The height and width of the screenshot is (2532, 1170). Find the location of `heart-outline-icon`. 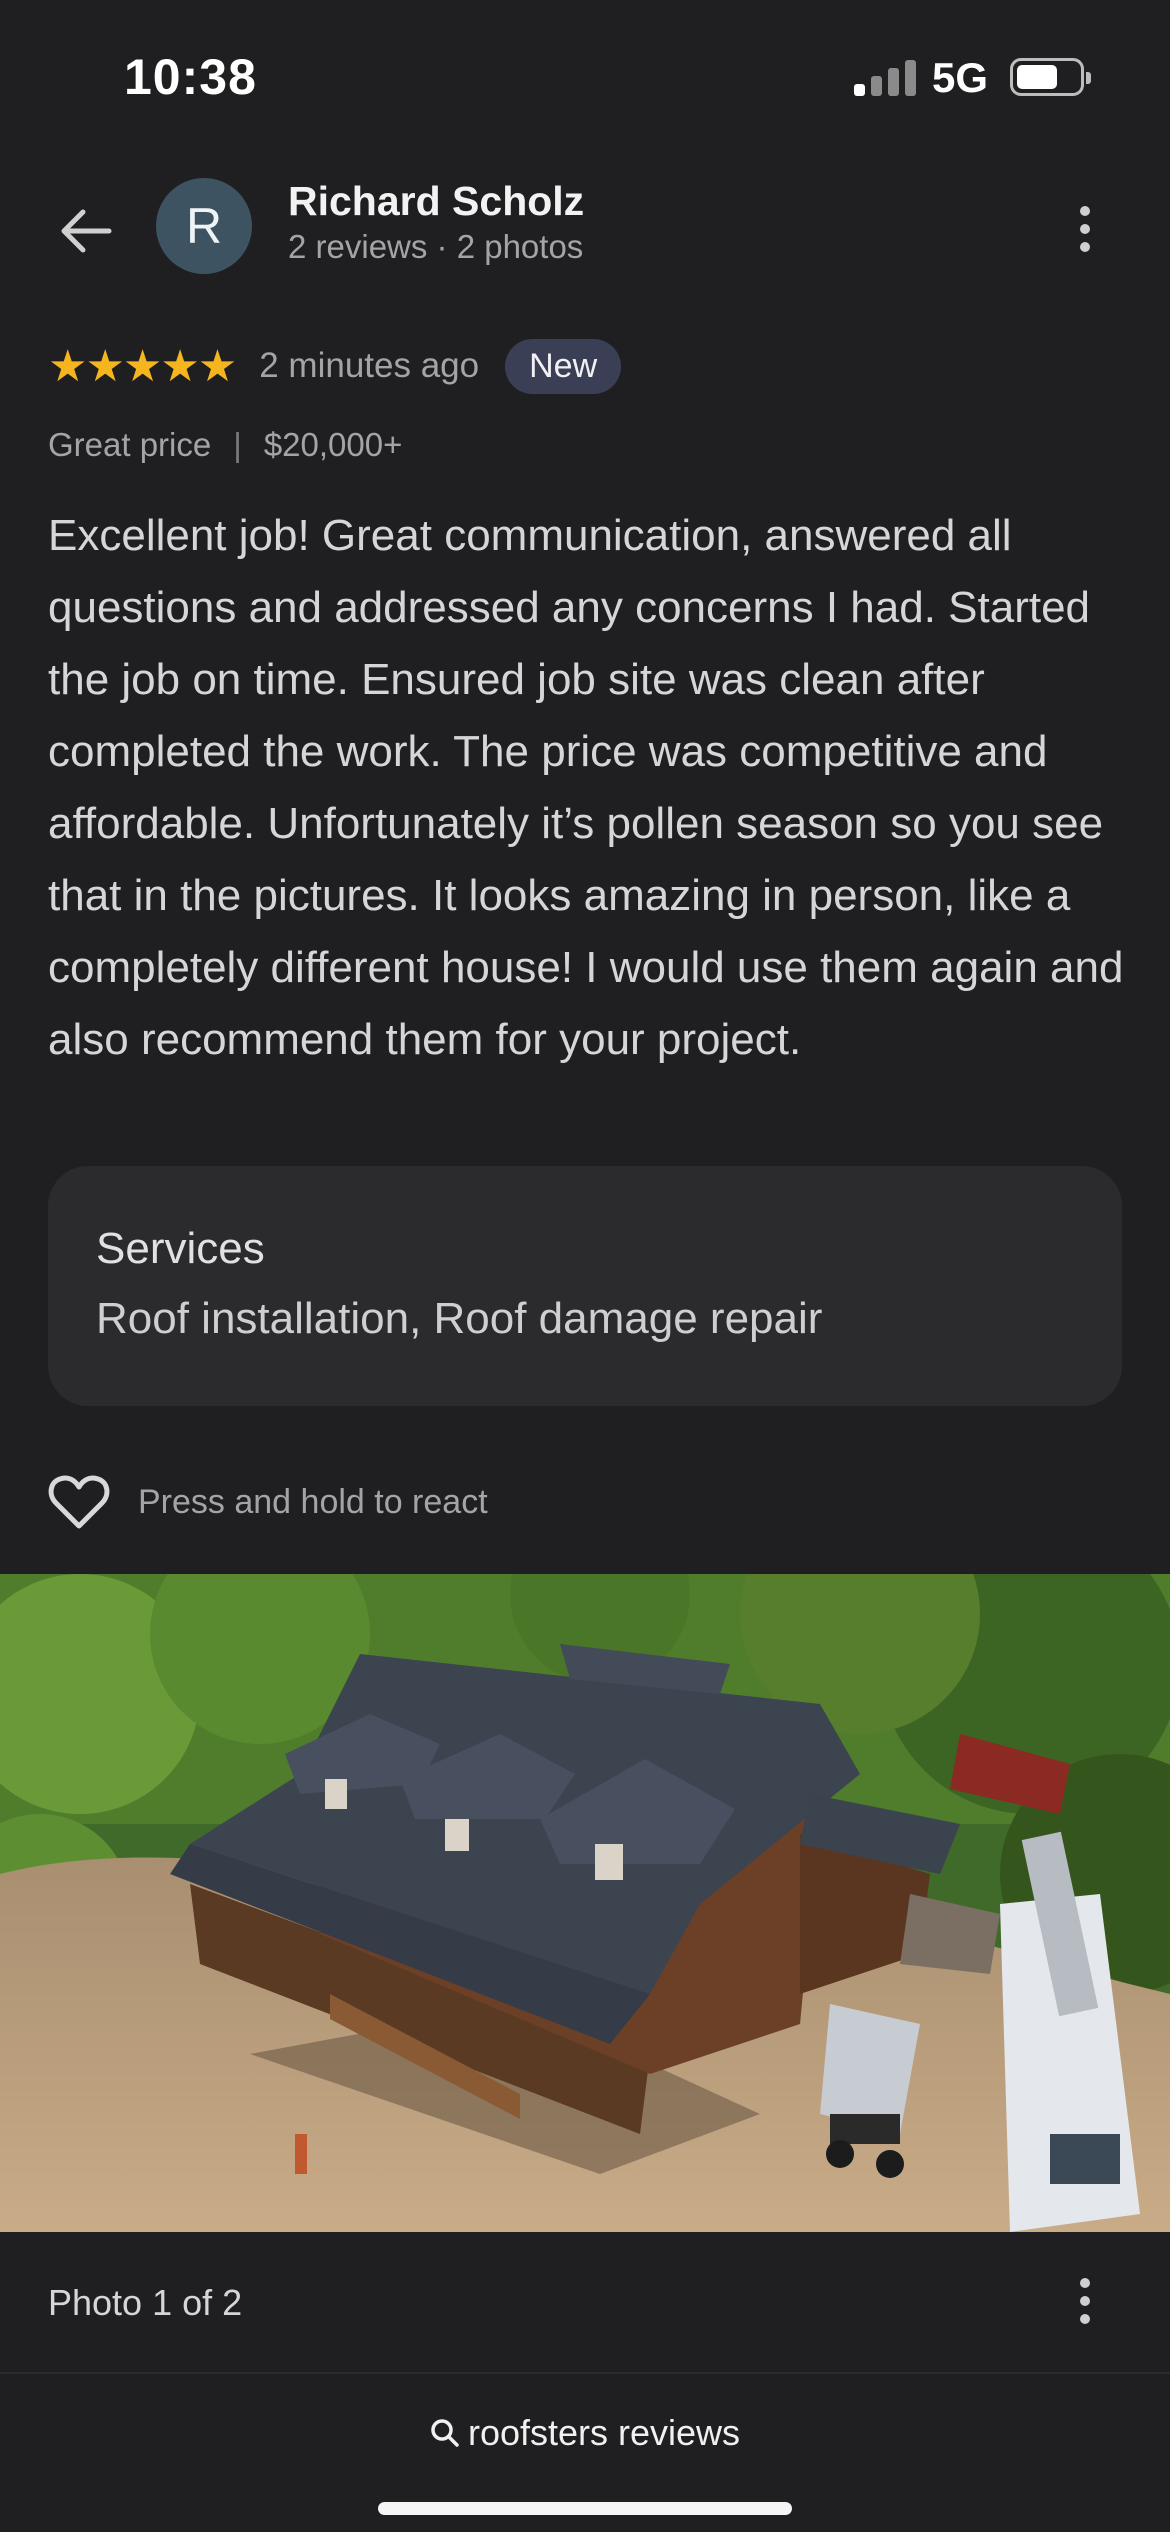

heart-outline-icon is located at coordinates (79, 1502).